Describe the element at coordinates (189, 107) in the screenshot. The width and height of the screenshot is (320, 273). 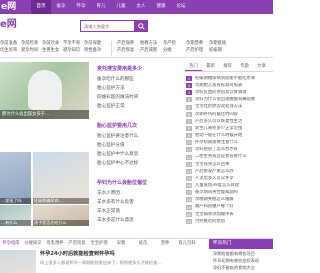
I see `rank-number: 5` at that location.